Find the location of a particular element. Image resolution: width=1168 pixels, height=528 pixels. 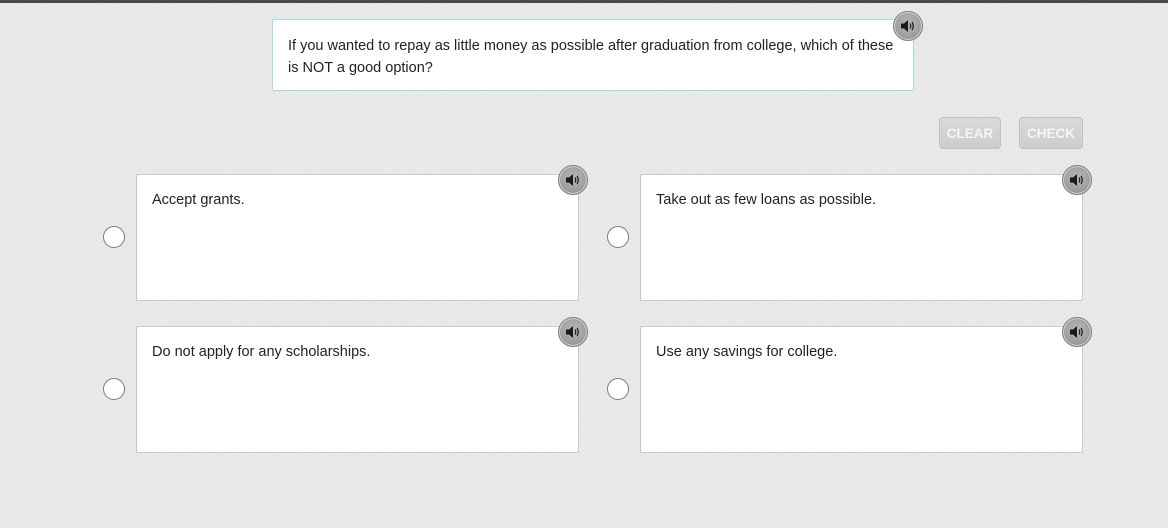

option-4-audio-button is located at coordinates (1077, 332).